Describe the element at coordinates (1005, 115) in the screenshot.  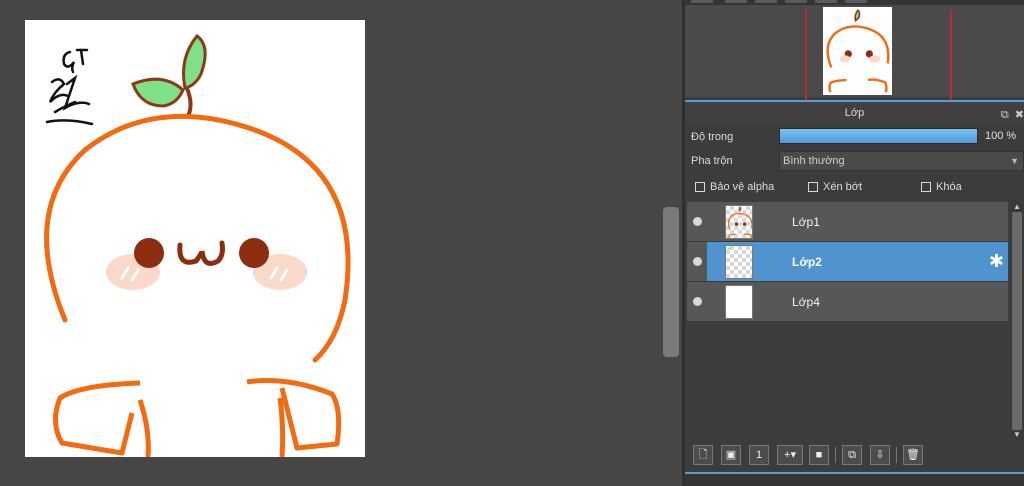
I see `undock-icon: ⧉` at that location.